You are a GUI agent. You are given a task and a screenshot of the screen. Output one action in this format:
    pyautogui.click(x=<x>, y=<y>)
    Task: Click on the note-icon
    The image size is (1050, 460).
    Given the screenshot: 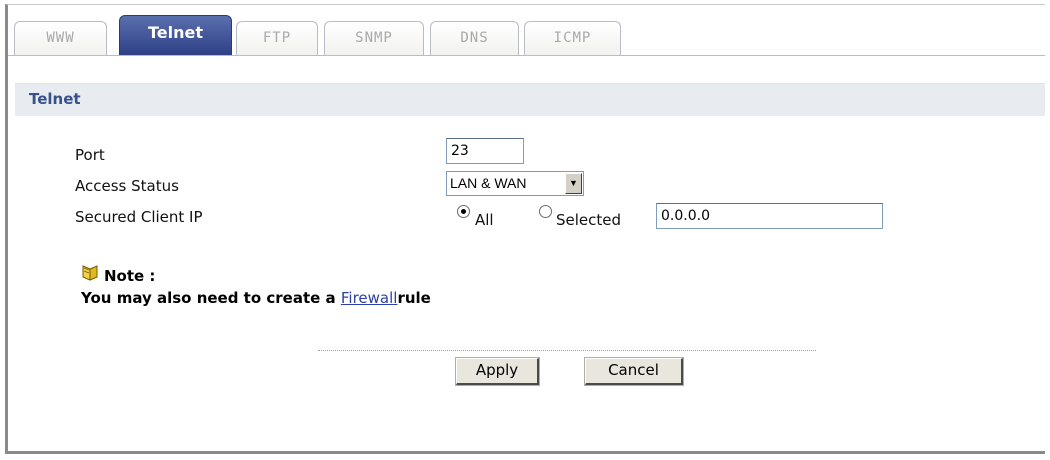 What is the action you would take?
    pyautogui.click(x=90, y=273)
    